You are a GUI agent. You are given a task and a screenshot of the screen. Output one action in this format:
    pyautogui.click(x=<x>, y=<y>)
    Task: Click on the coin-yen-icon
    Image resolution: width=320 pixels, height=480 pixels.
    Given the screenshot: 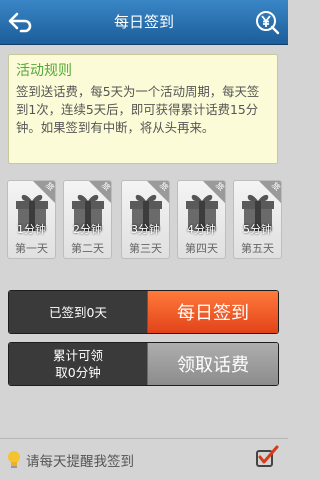 What is the action you would take?
    pyautogui.click(x=268, y=23)
    